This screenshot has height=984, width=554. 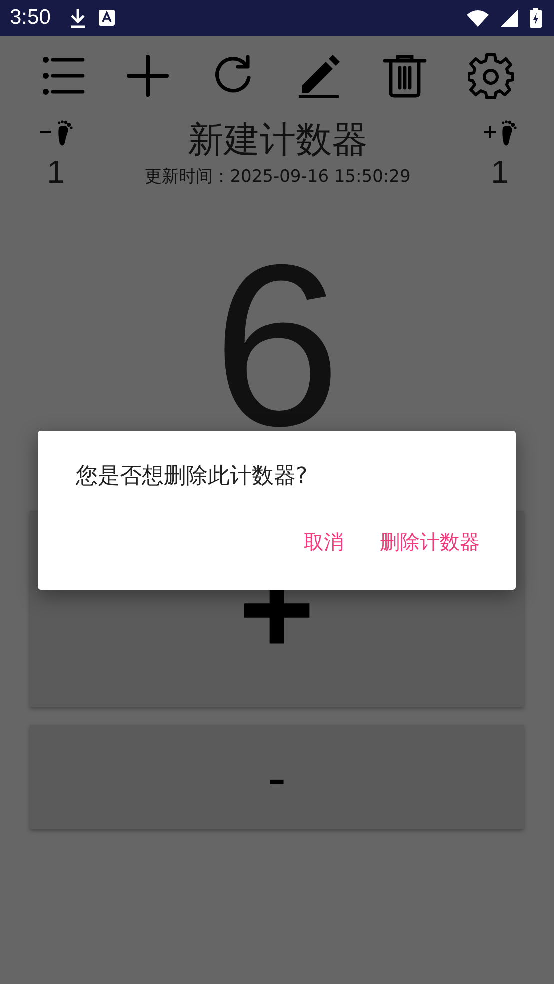 I want to click on minus-footprint-icon, so click(x=56, y=134).